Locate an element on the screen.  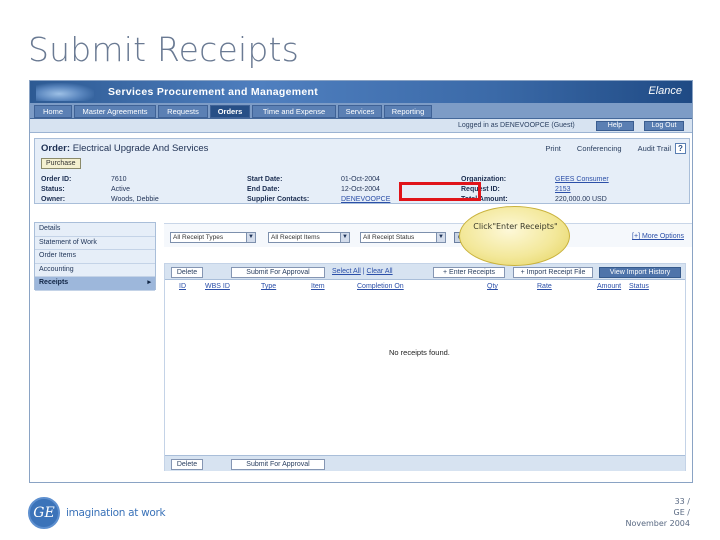
sidebar-item-receipts: Receipts ▸ is located at coordinates (95, 284).